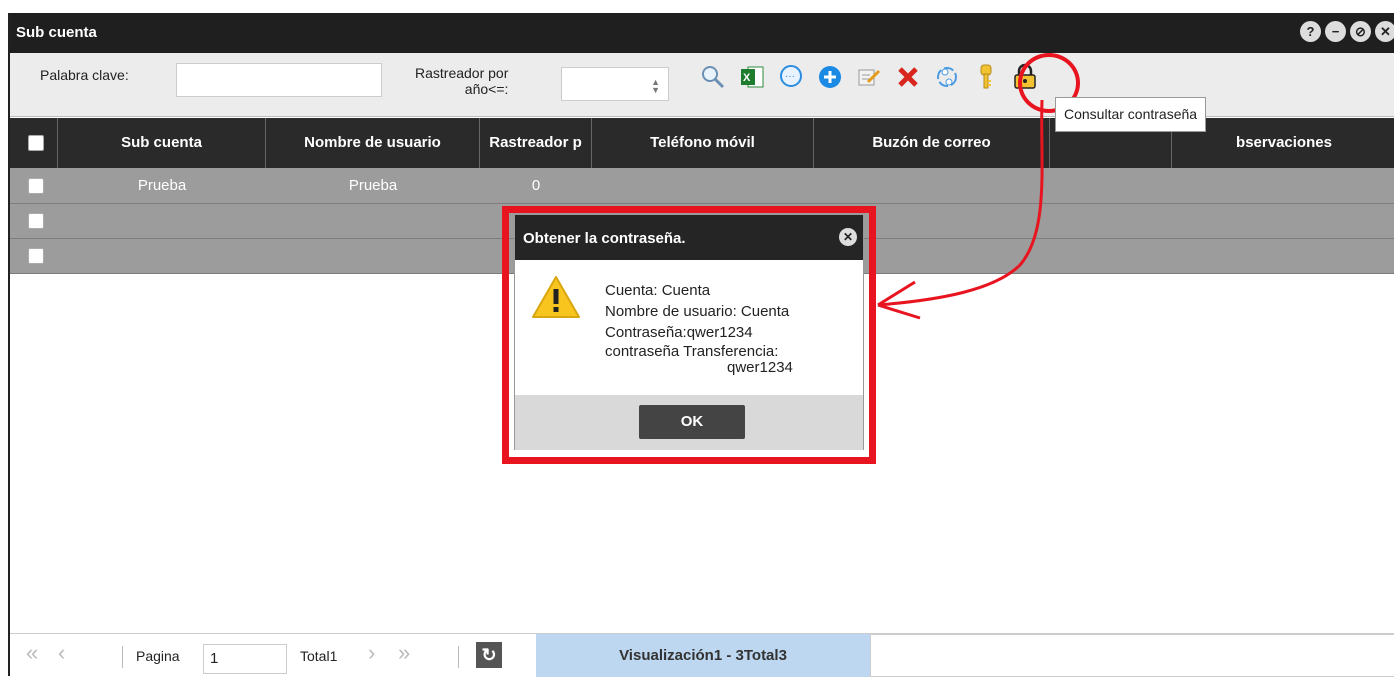 The height and width of the screenshot is (677, 1394). I want to click on dialog-header: Obtener la contraseña. ✕, so click(689, 237).